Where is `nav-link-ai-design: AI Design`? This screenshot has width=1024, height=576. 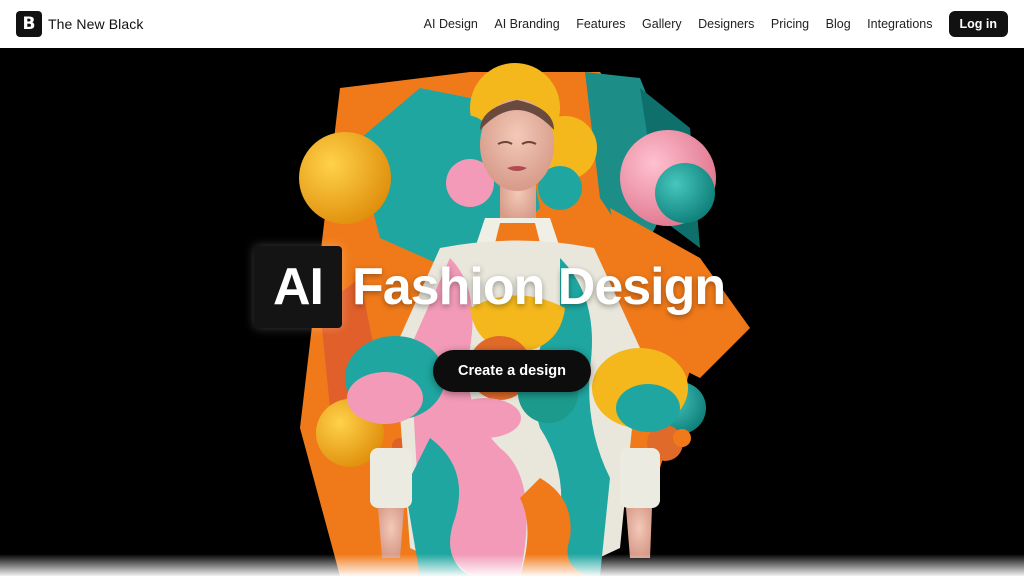 nav-link-ai-design: AI Design is located at coordinates (451, 24).